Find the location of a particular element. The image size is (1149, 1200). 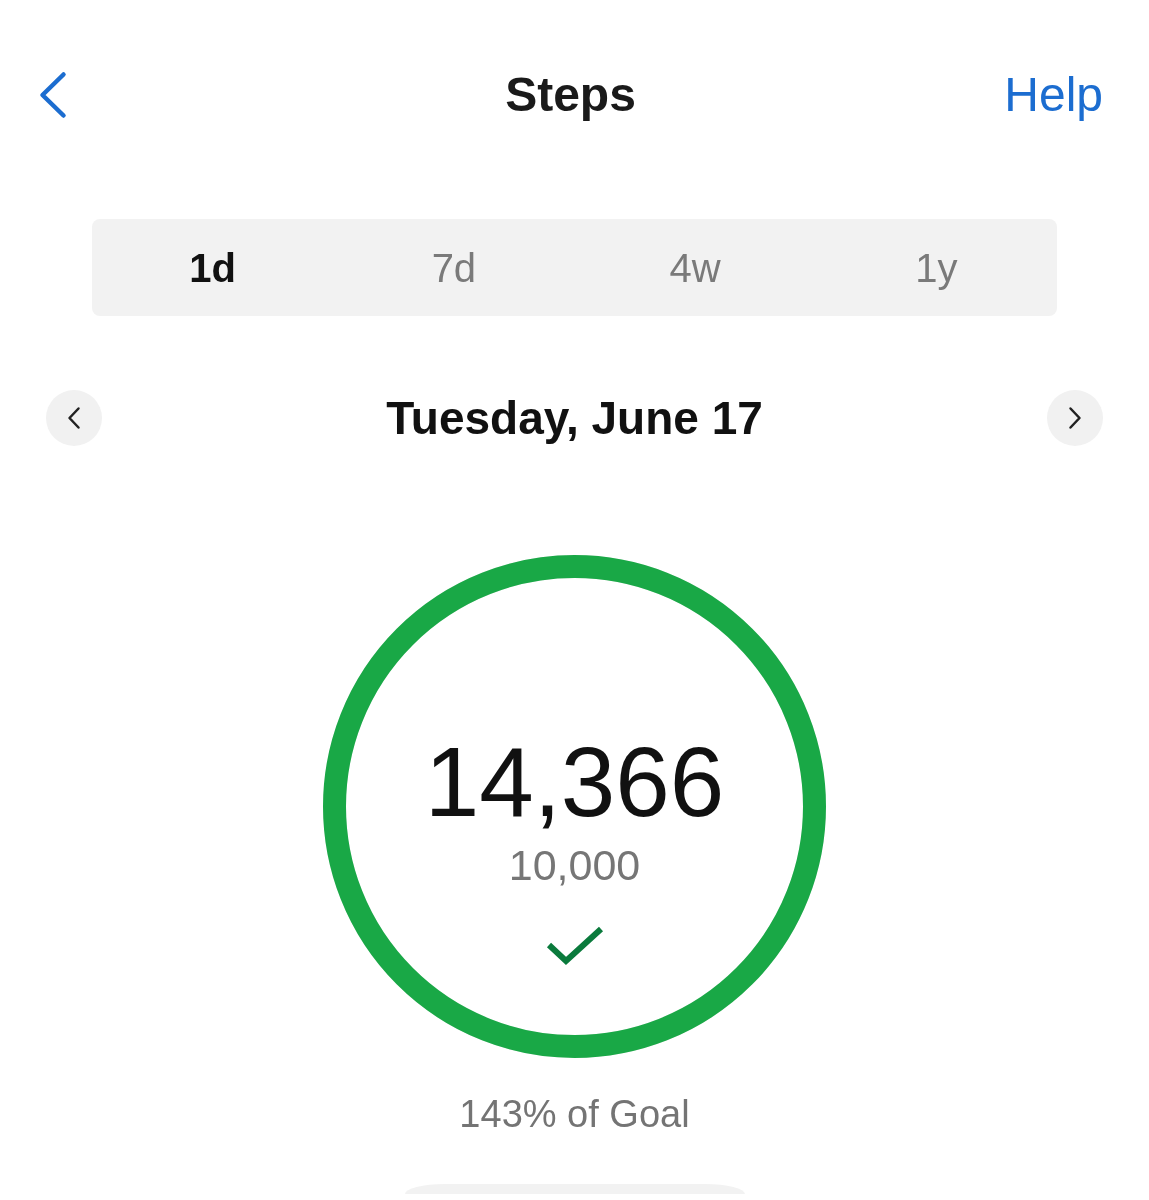

previous-day-button is located at coordinates (74, 418).